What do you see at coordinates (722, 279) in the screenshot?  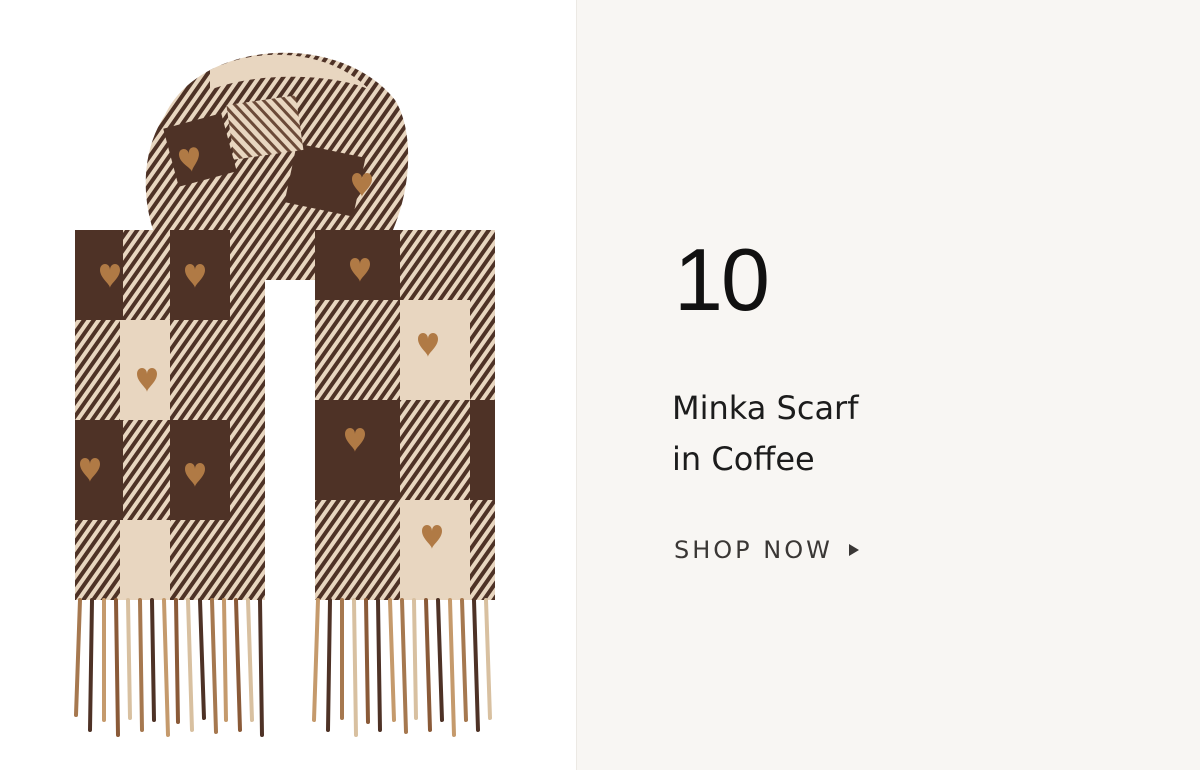 I see `rank-number: 10` at bounding box center [722, 279].